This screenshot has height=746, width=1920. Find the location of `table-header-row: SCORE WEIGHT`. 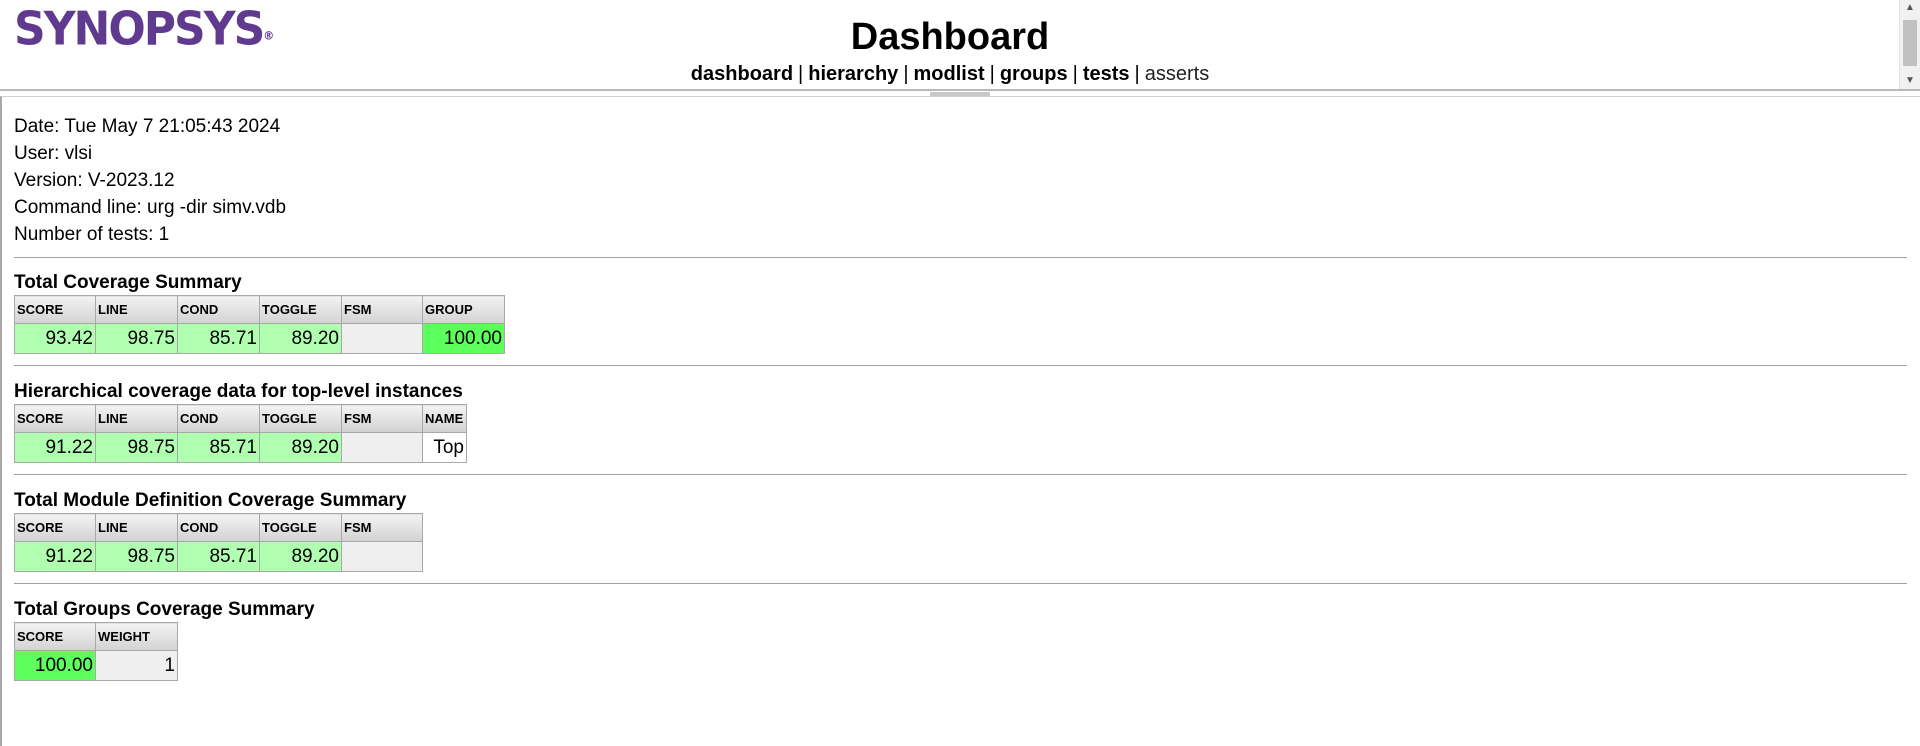

table-header-row: SCORE WEIGHT is located at coordinates (96, 636).